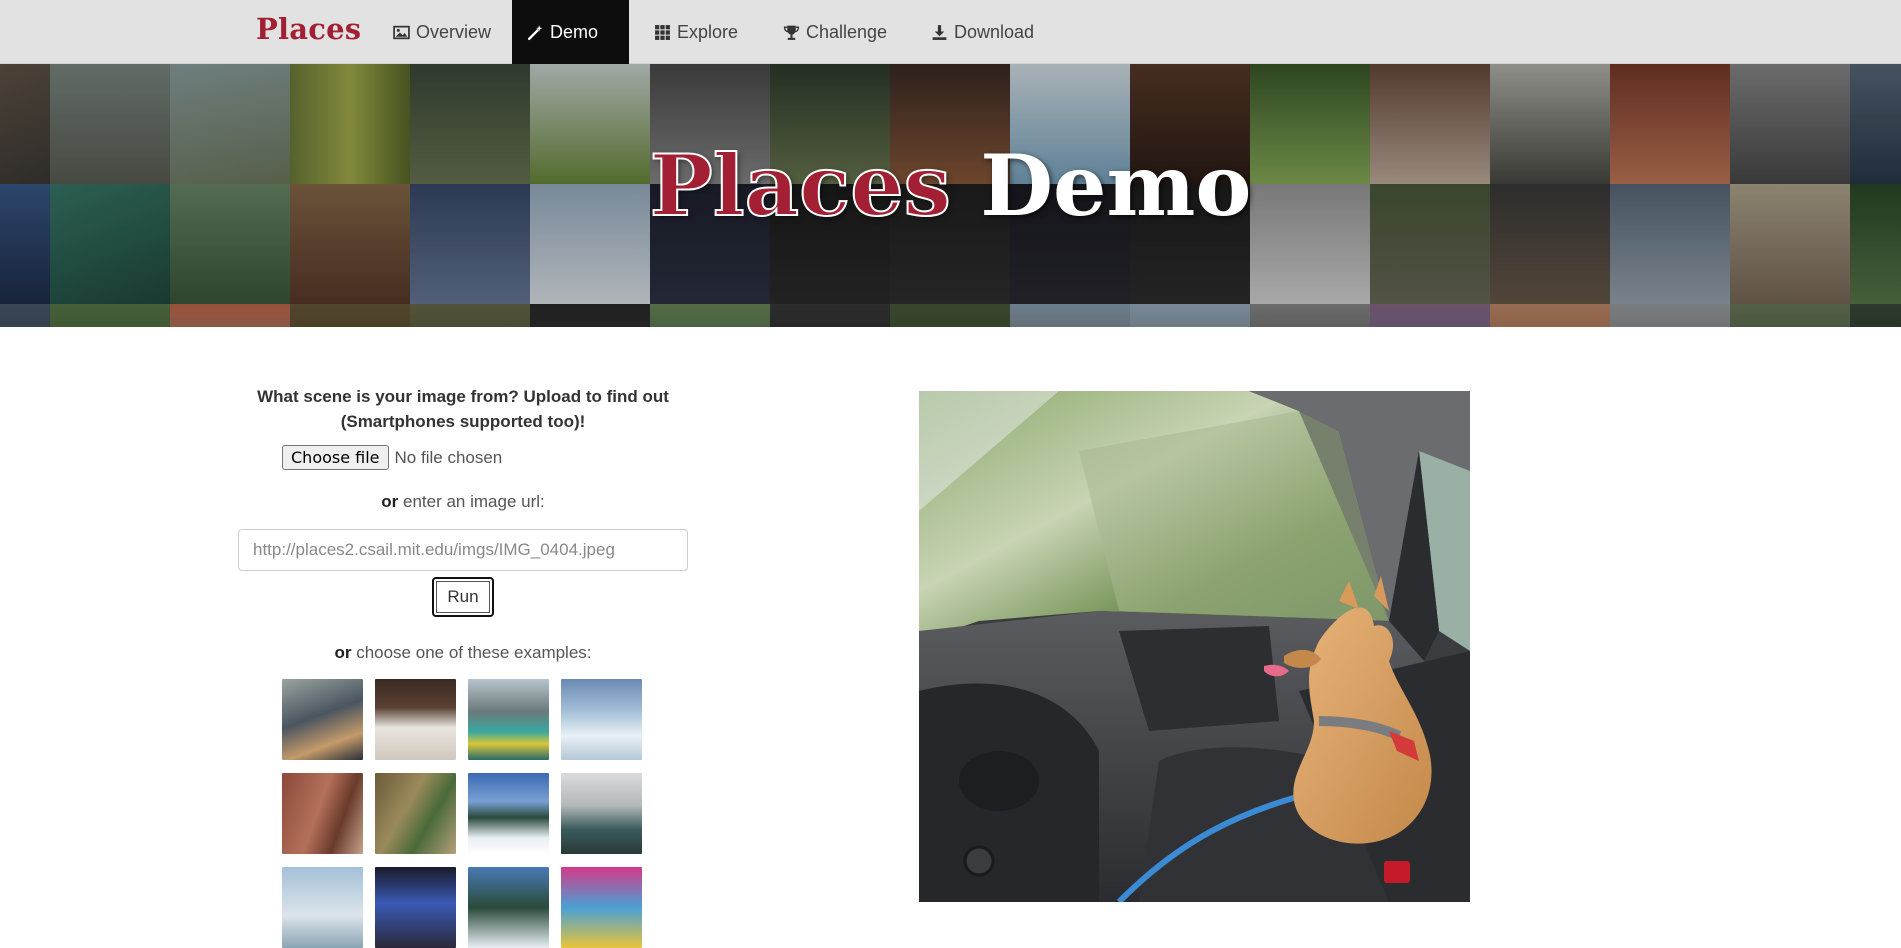 This screenshot has width=1901, height=948. Describe the element at coordinates (463, 550) in the screenshot. I see `image-url-input` at that location.